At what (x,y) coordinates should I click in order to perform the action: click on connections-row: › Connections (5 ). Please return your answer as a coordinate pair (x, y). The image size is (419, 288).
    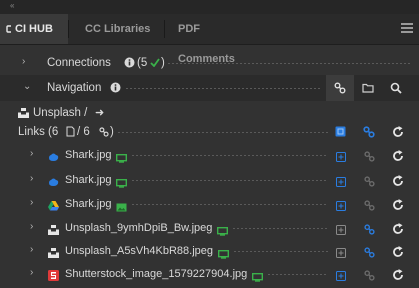
    Looking at the image, I should click on (209, 63).